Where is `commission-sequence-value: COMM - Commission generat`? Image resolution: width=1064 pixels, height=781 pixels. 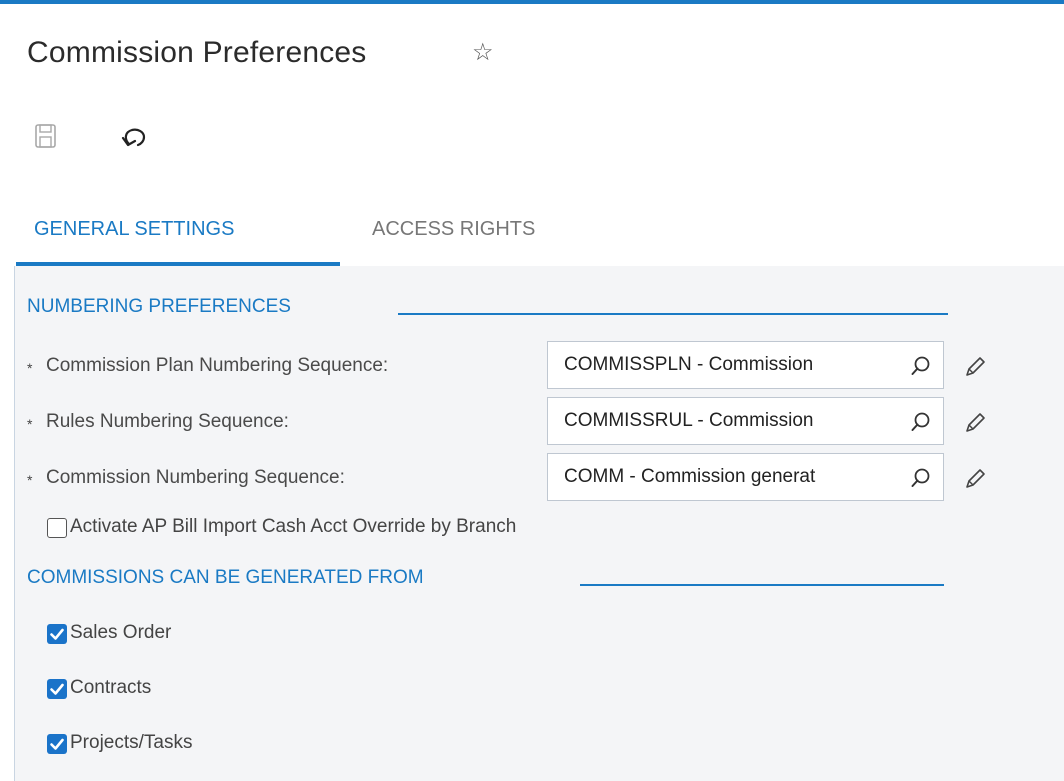
commission-sequence-value: COMM - Commission generat is located at coordinates (690, 476).